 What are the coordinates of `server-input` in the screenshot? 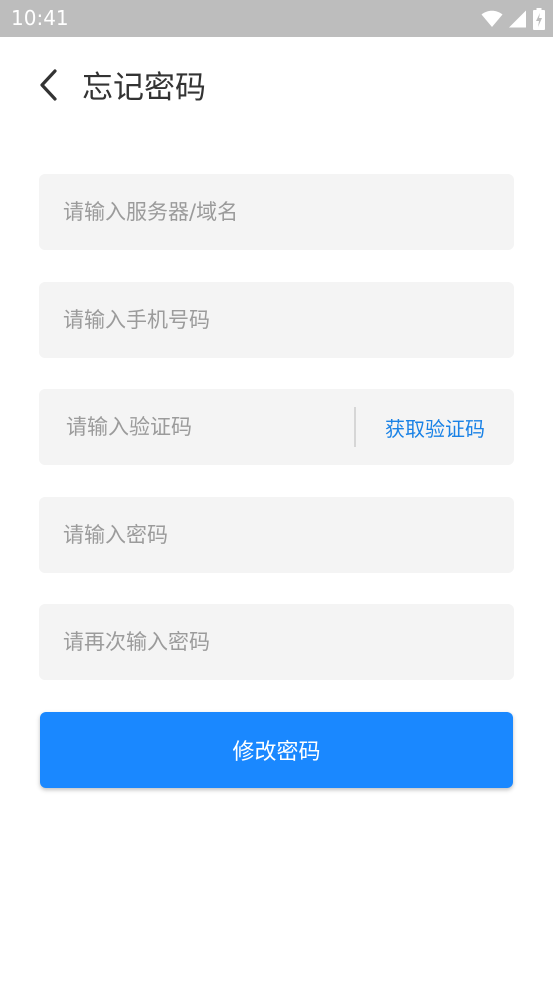 It's located at (276, 212).